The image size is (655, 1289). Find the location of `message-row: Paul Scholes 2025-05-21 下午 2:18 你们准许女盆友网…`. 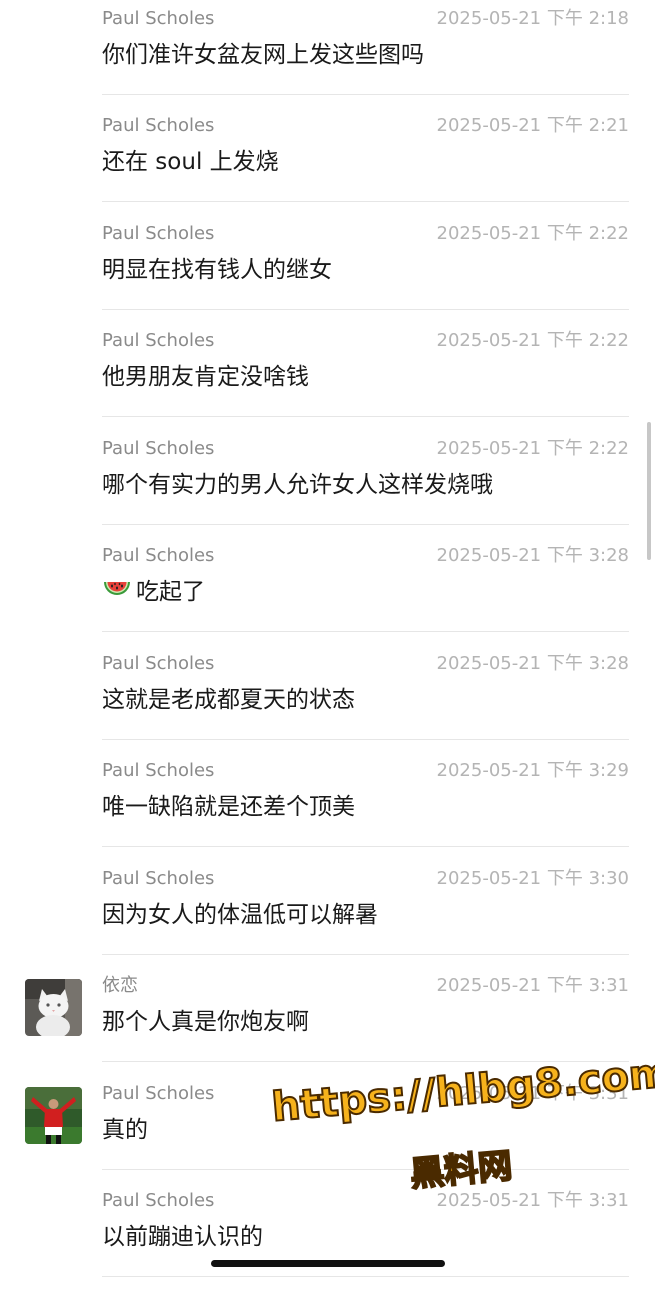

message-row: Paul Scholes 2025-05-21 下午 2:18 你们准许女盆友网… is located at coordinates (327, 53).